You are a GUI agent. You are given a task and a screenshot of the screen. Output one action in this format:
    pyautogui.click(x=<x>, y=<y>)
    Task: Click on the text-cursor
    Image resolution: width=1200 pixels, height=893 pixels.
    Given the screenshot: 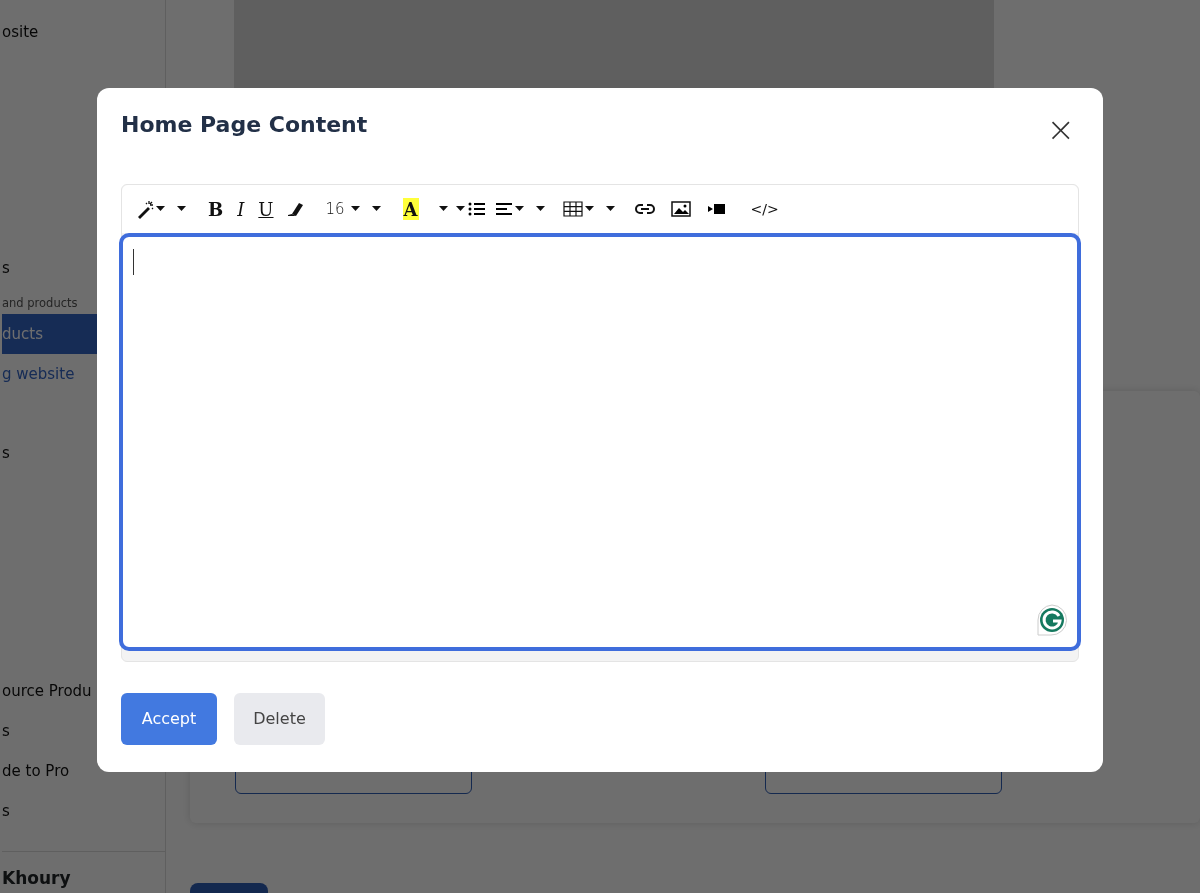 What is the action you would take?
    pyautogui.click(x=133, y=262)
    